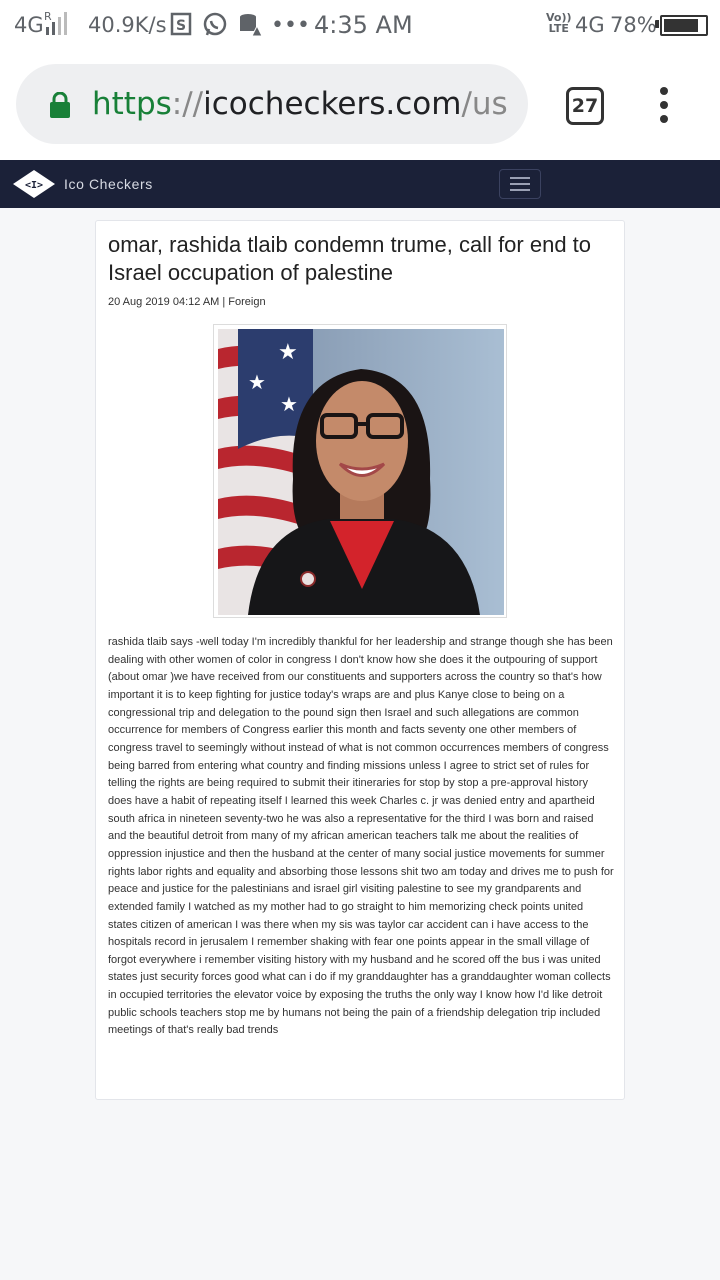 The width and height of the screenshot is (720, 1280). I want to click on svg-text: S, so click(181, 26).